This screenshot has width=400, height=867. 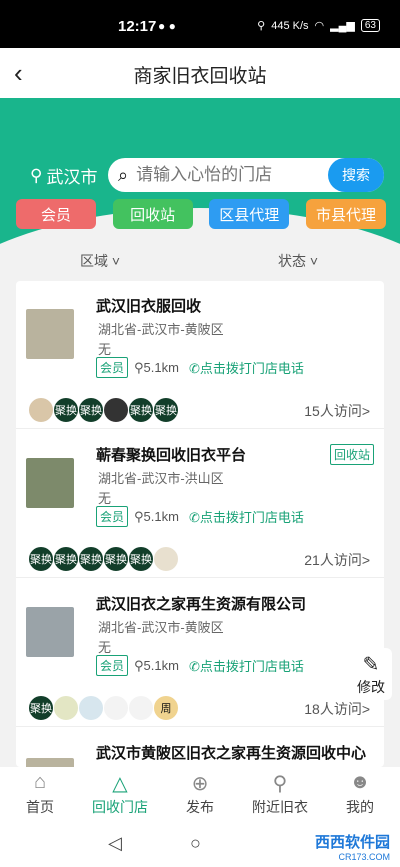 I want to click on category-city-agent-button: 市县代理, so click(x=345, y=214).